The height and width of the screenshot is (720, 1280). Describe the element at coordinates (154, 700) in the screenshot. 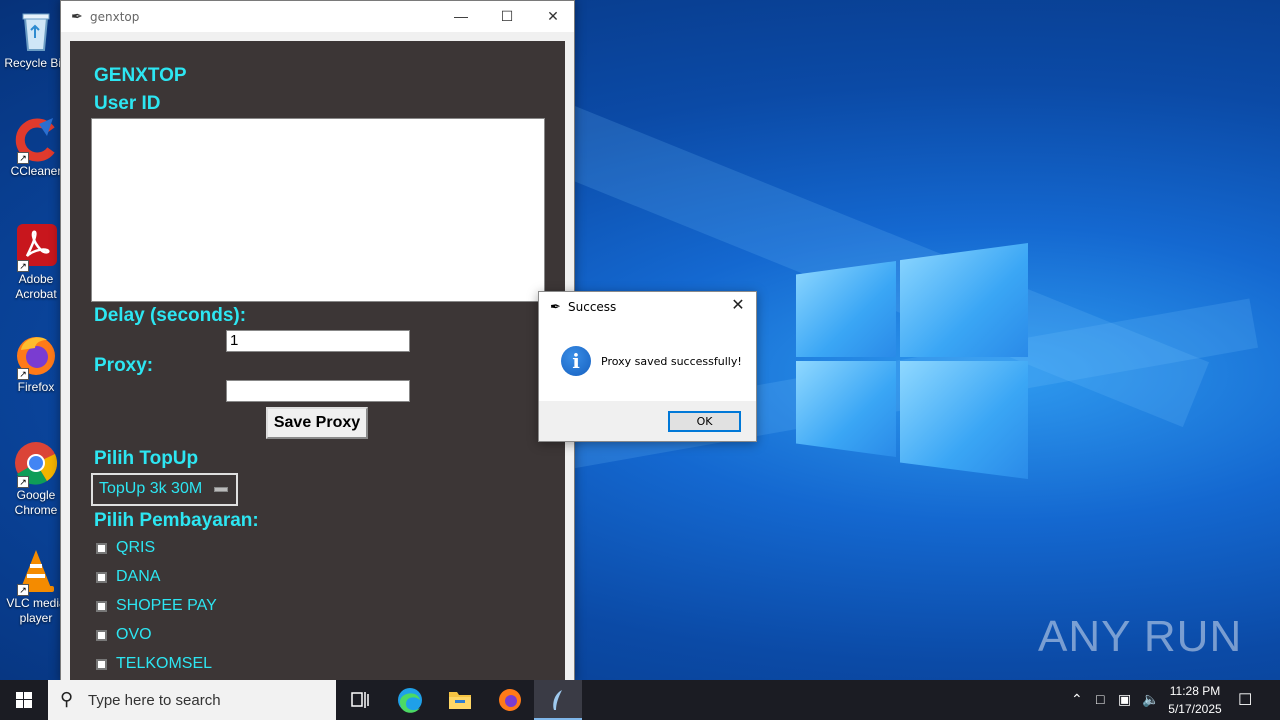

I see `search-placeholder: Type here to search` at that location.